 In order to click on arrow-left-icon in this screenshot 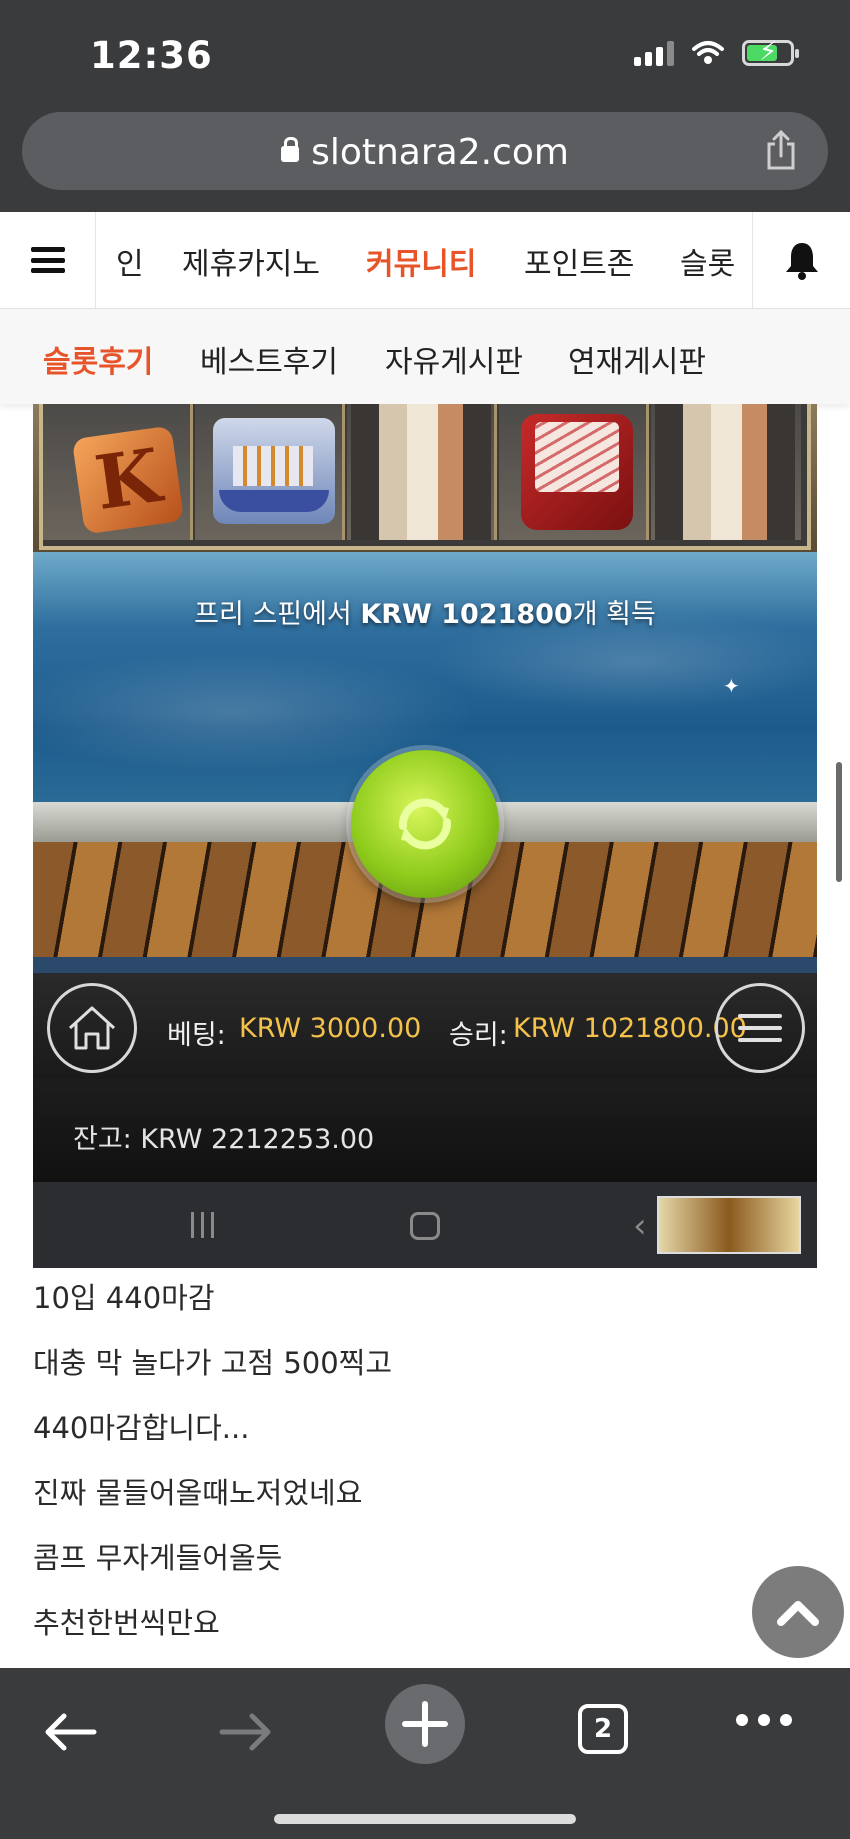, I will do `click(71, 1732)`.